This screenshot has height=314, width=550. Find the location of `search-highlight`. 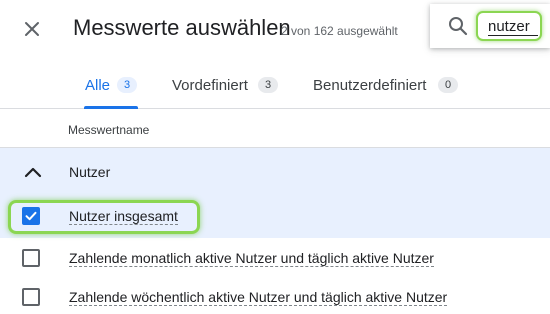

search-highlight is located at coordinates (509, 26).